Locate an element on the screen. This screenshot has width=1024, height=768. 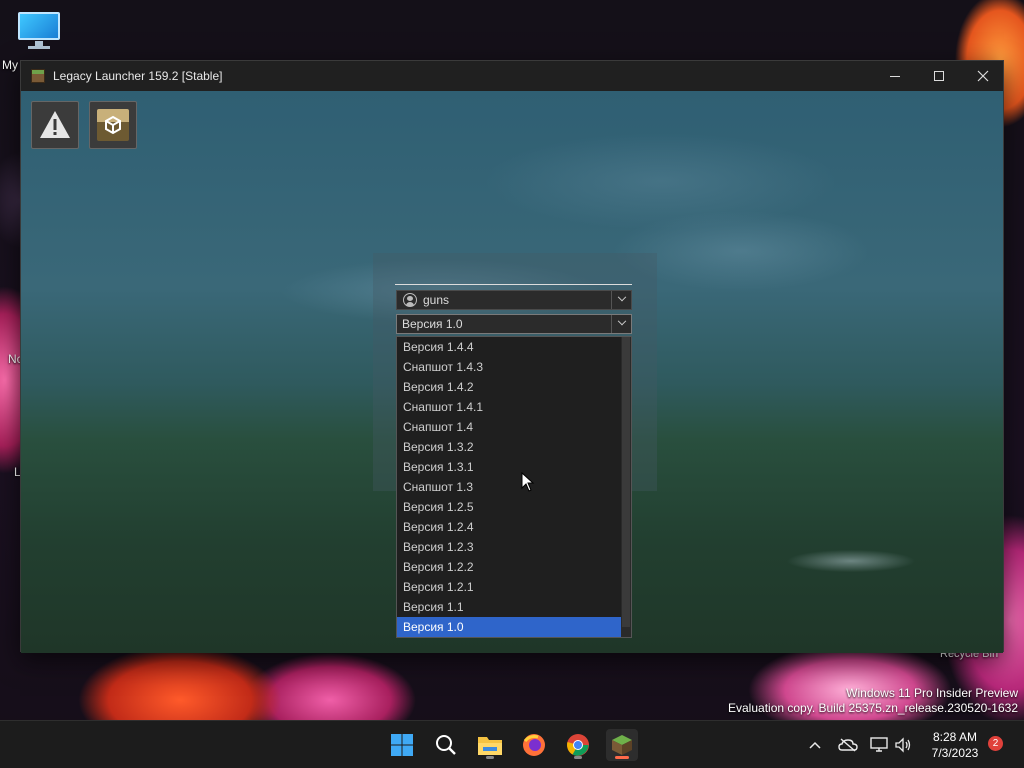
network-icon is located at coordinates (879, 744).